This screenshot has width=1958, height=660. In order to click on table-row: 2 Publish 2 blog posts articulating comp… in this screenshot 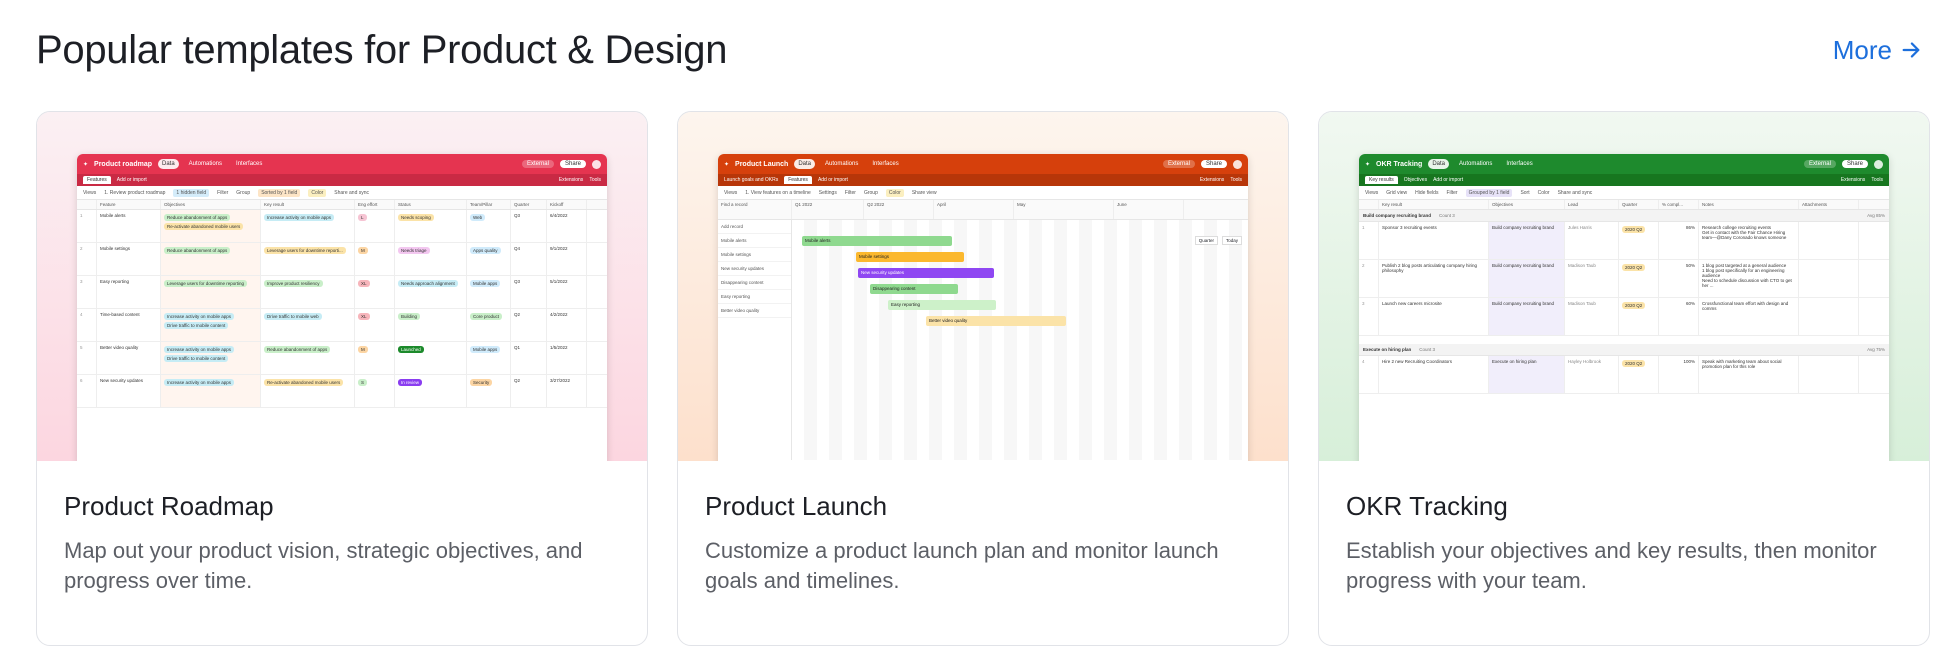, I will do `click(1624, 279)`.